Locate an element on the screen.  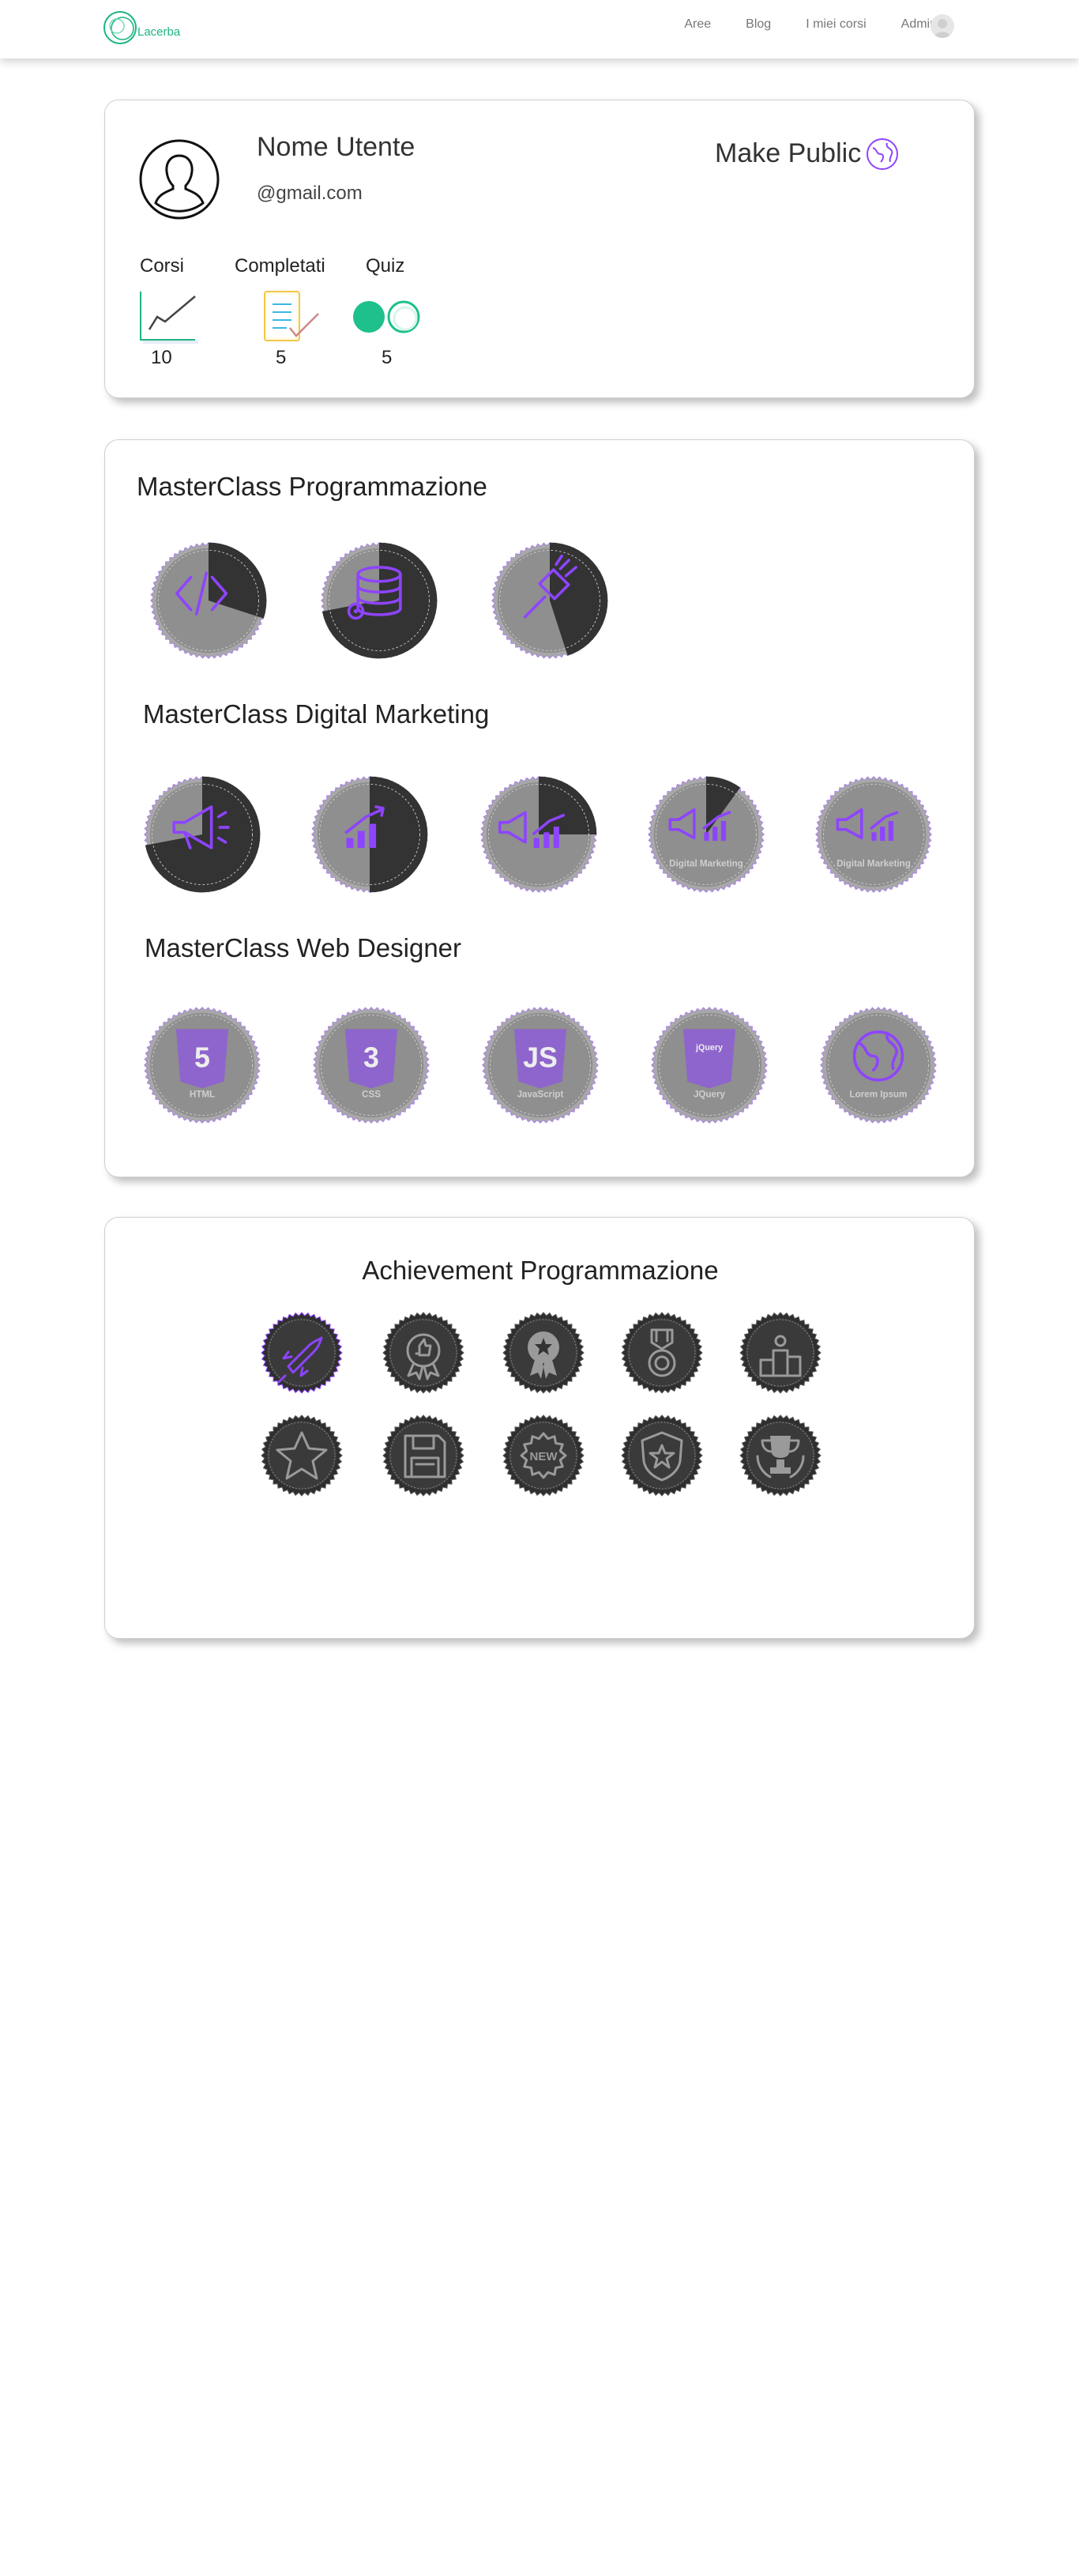
css3-badge: 3 CSS is located at coordinates (371, 1065).